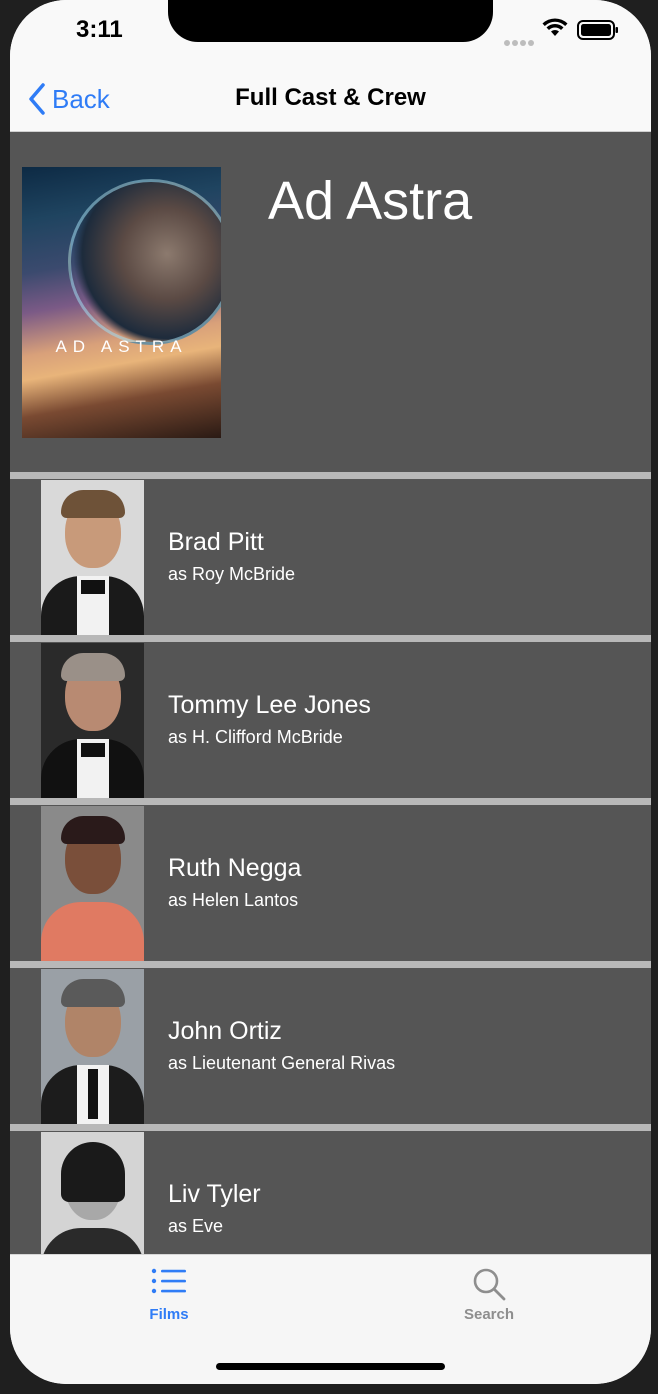 This screenshot has height=1394, width=658. I want to click on tab-search: Search, so click(489, 1295).